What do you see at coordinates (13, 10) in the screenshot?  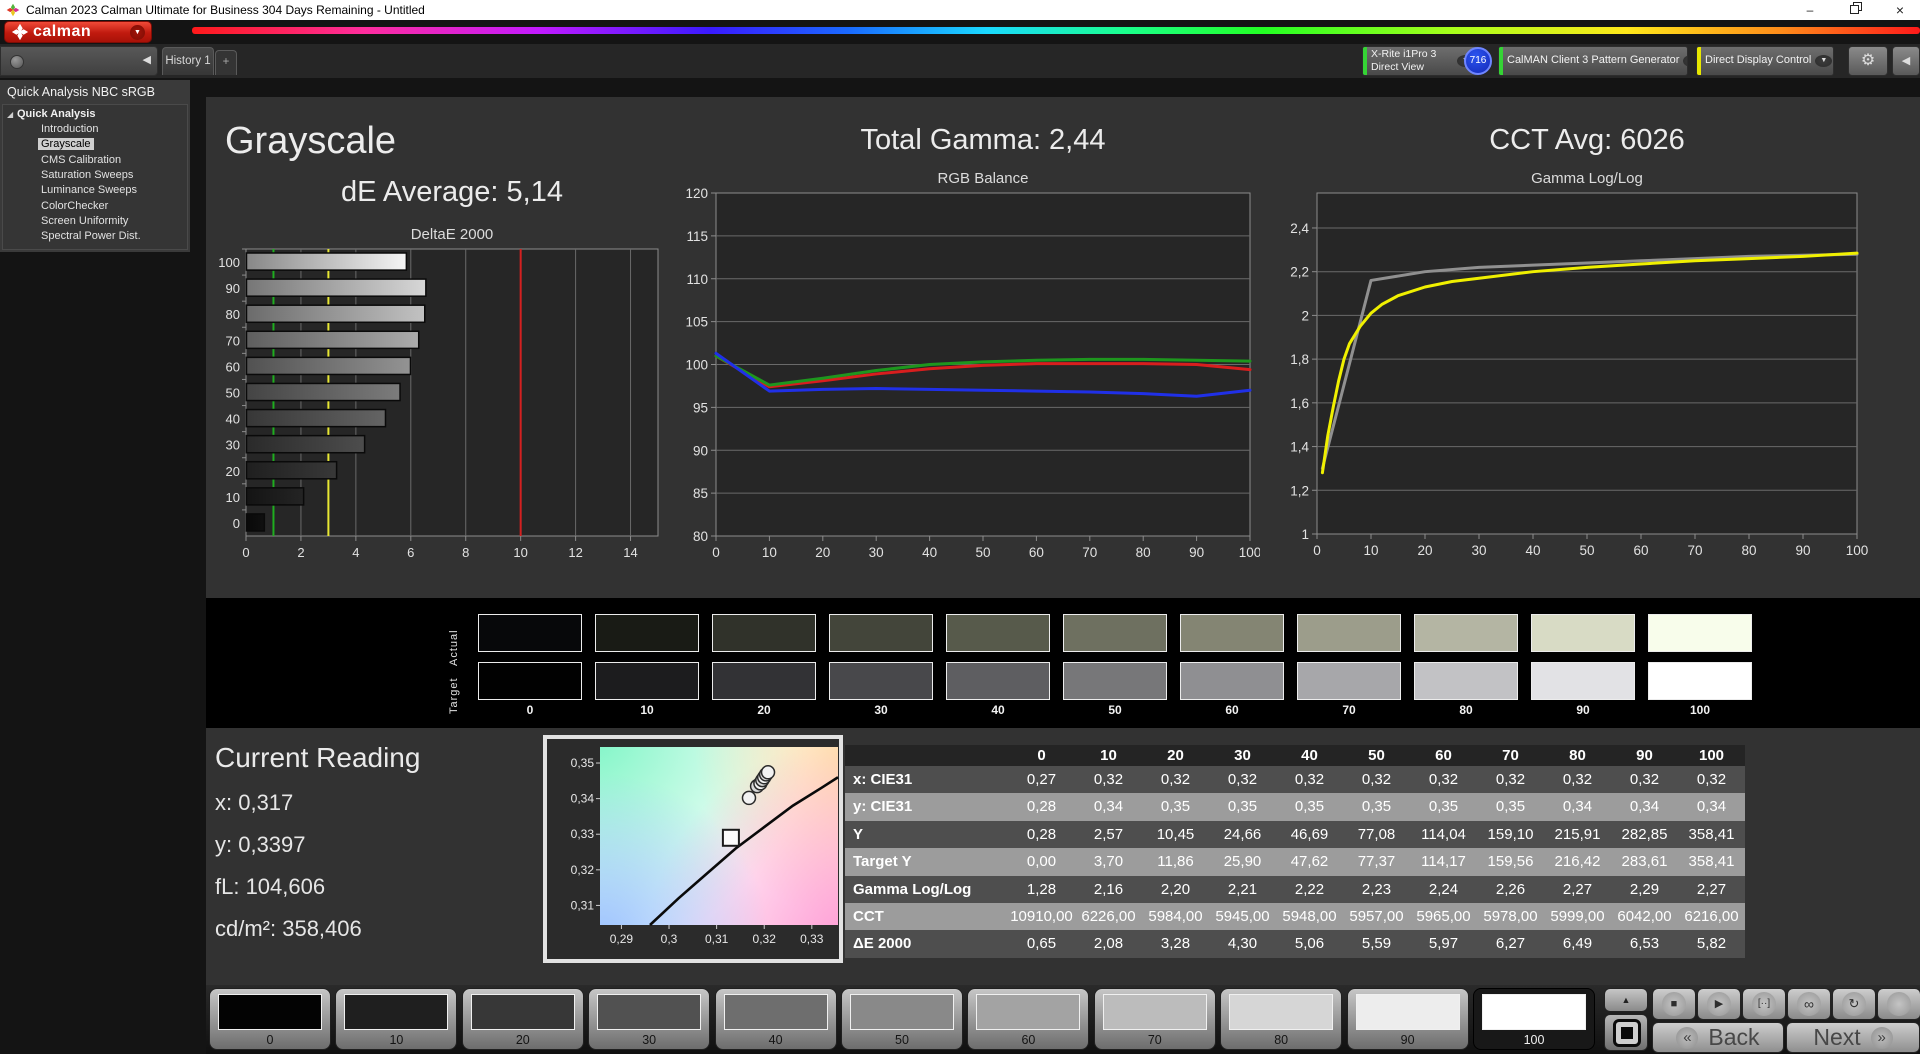 I see `app-icon` at bounding box center [13, 10].